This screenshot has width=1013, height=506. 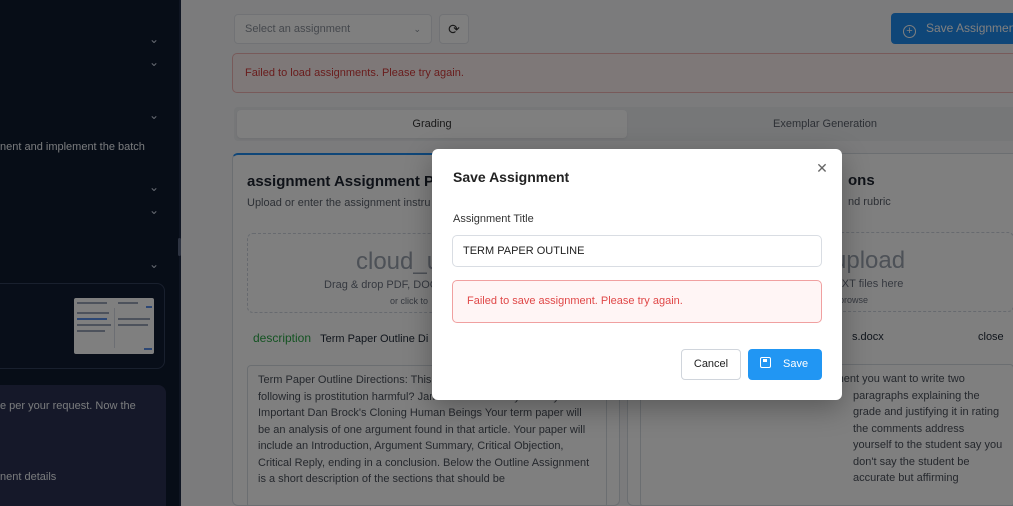 I want to click on close-icon: ✕, so click(x=822, y=168).